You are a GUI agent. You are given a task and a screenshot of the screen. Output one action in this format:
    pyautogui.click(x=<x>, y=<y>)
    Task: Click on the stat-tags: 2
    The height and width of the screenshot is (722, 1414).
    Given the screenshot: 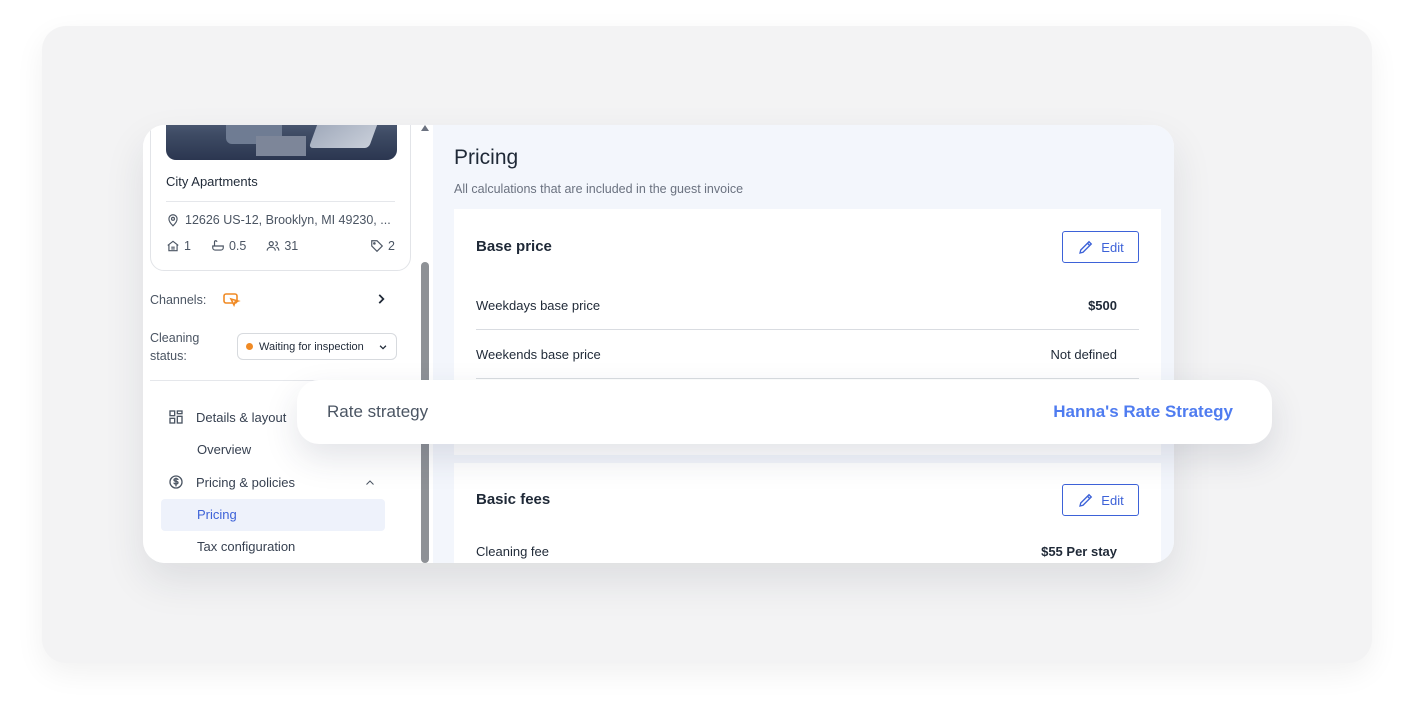 What is the action you would take?
    pyautogui.click(x=382, y=246)
    